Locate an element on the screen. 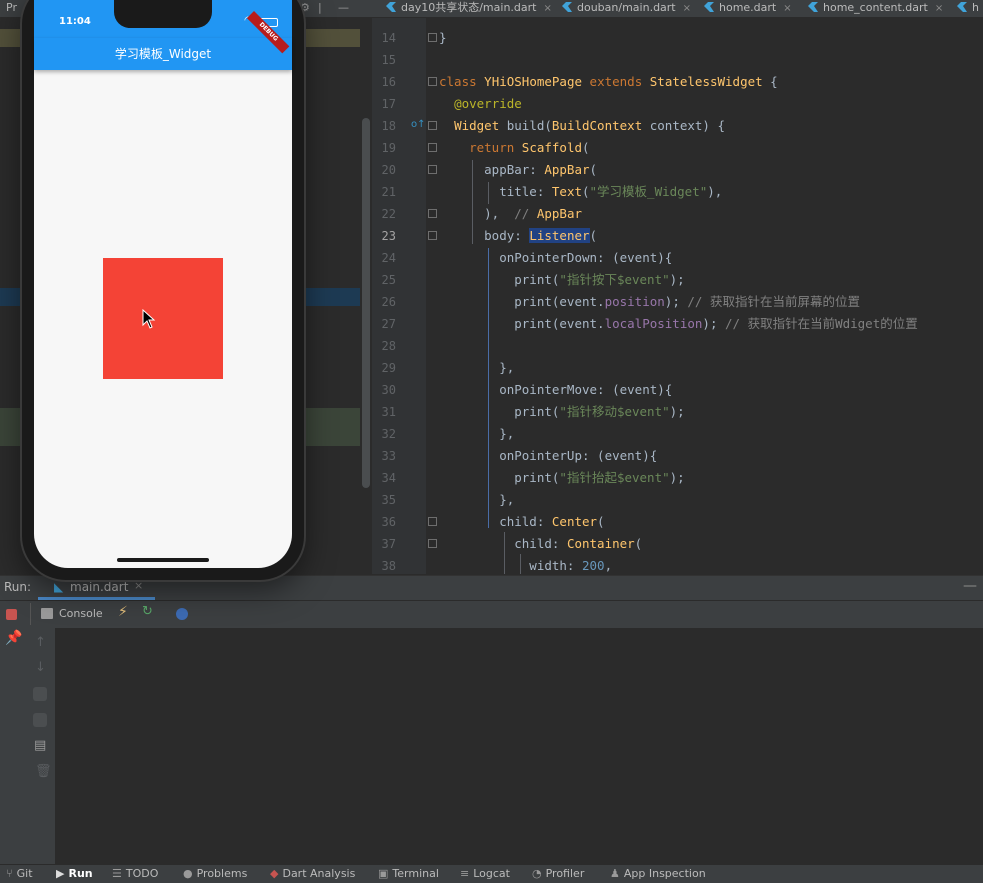 The height and width of the screenshot is (883, 983). tab-day10-main: day10共享状态/main.dart × is located at coordinates (469, 8).